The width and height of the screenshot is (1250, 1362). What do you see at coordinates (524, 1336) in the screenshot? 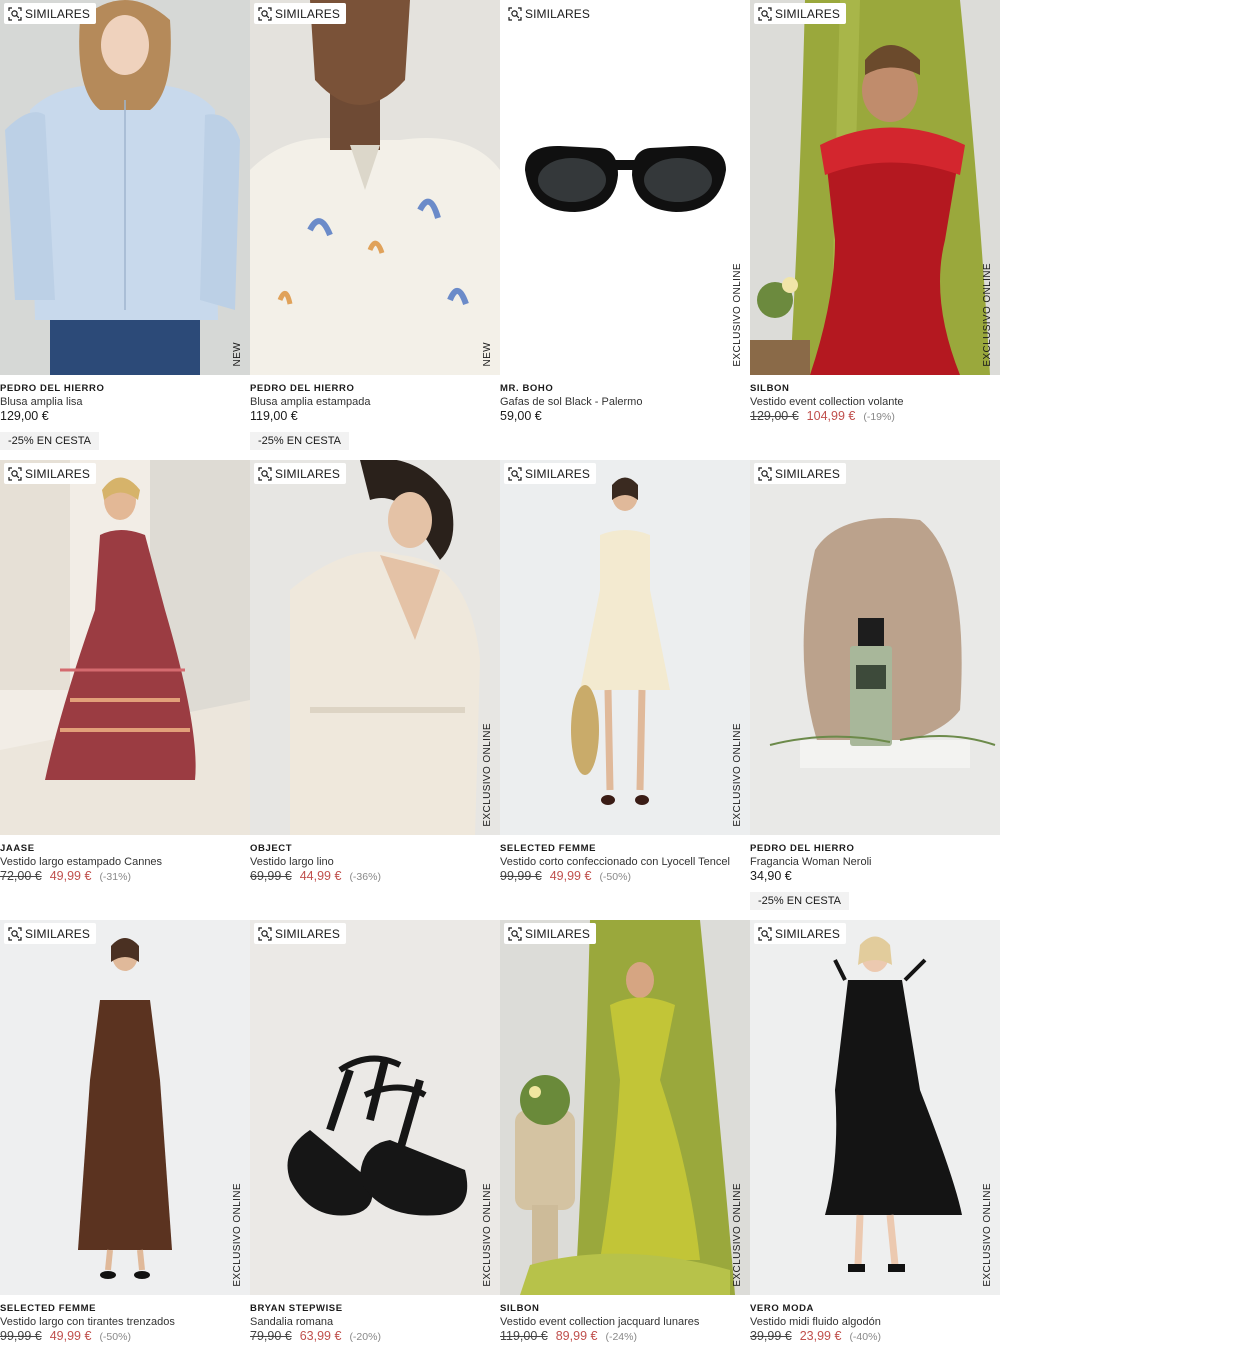
I see `original-price: 119,00 €` at bounding box center [524, 1336].